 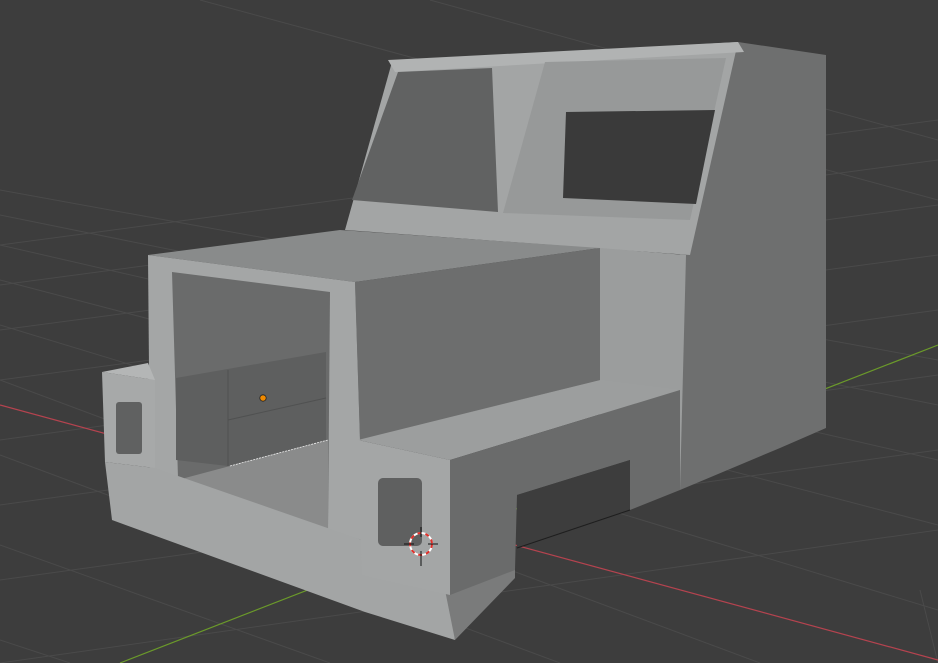 I want to click on right-window-opening, so click(x=639, y=157).